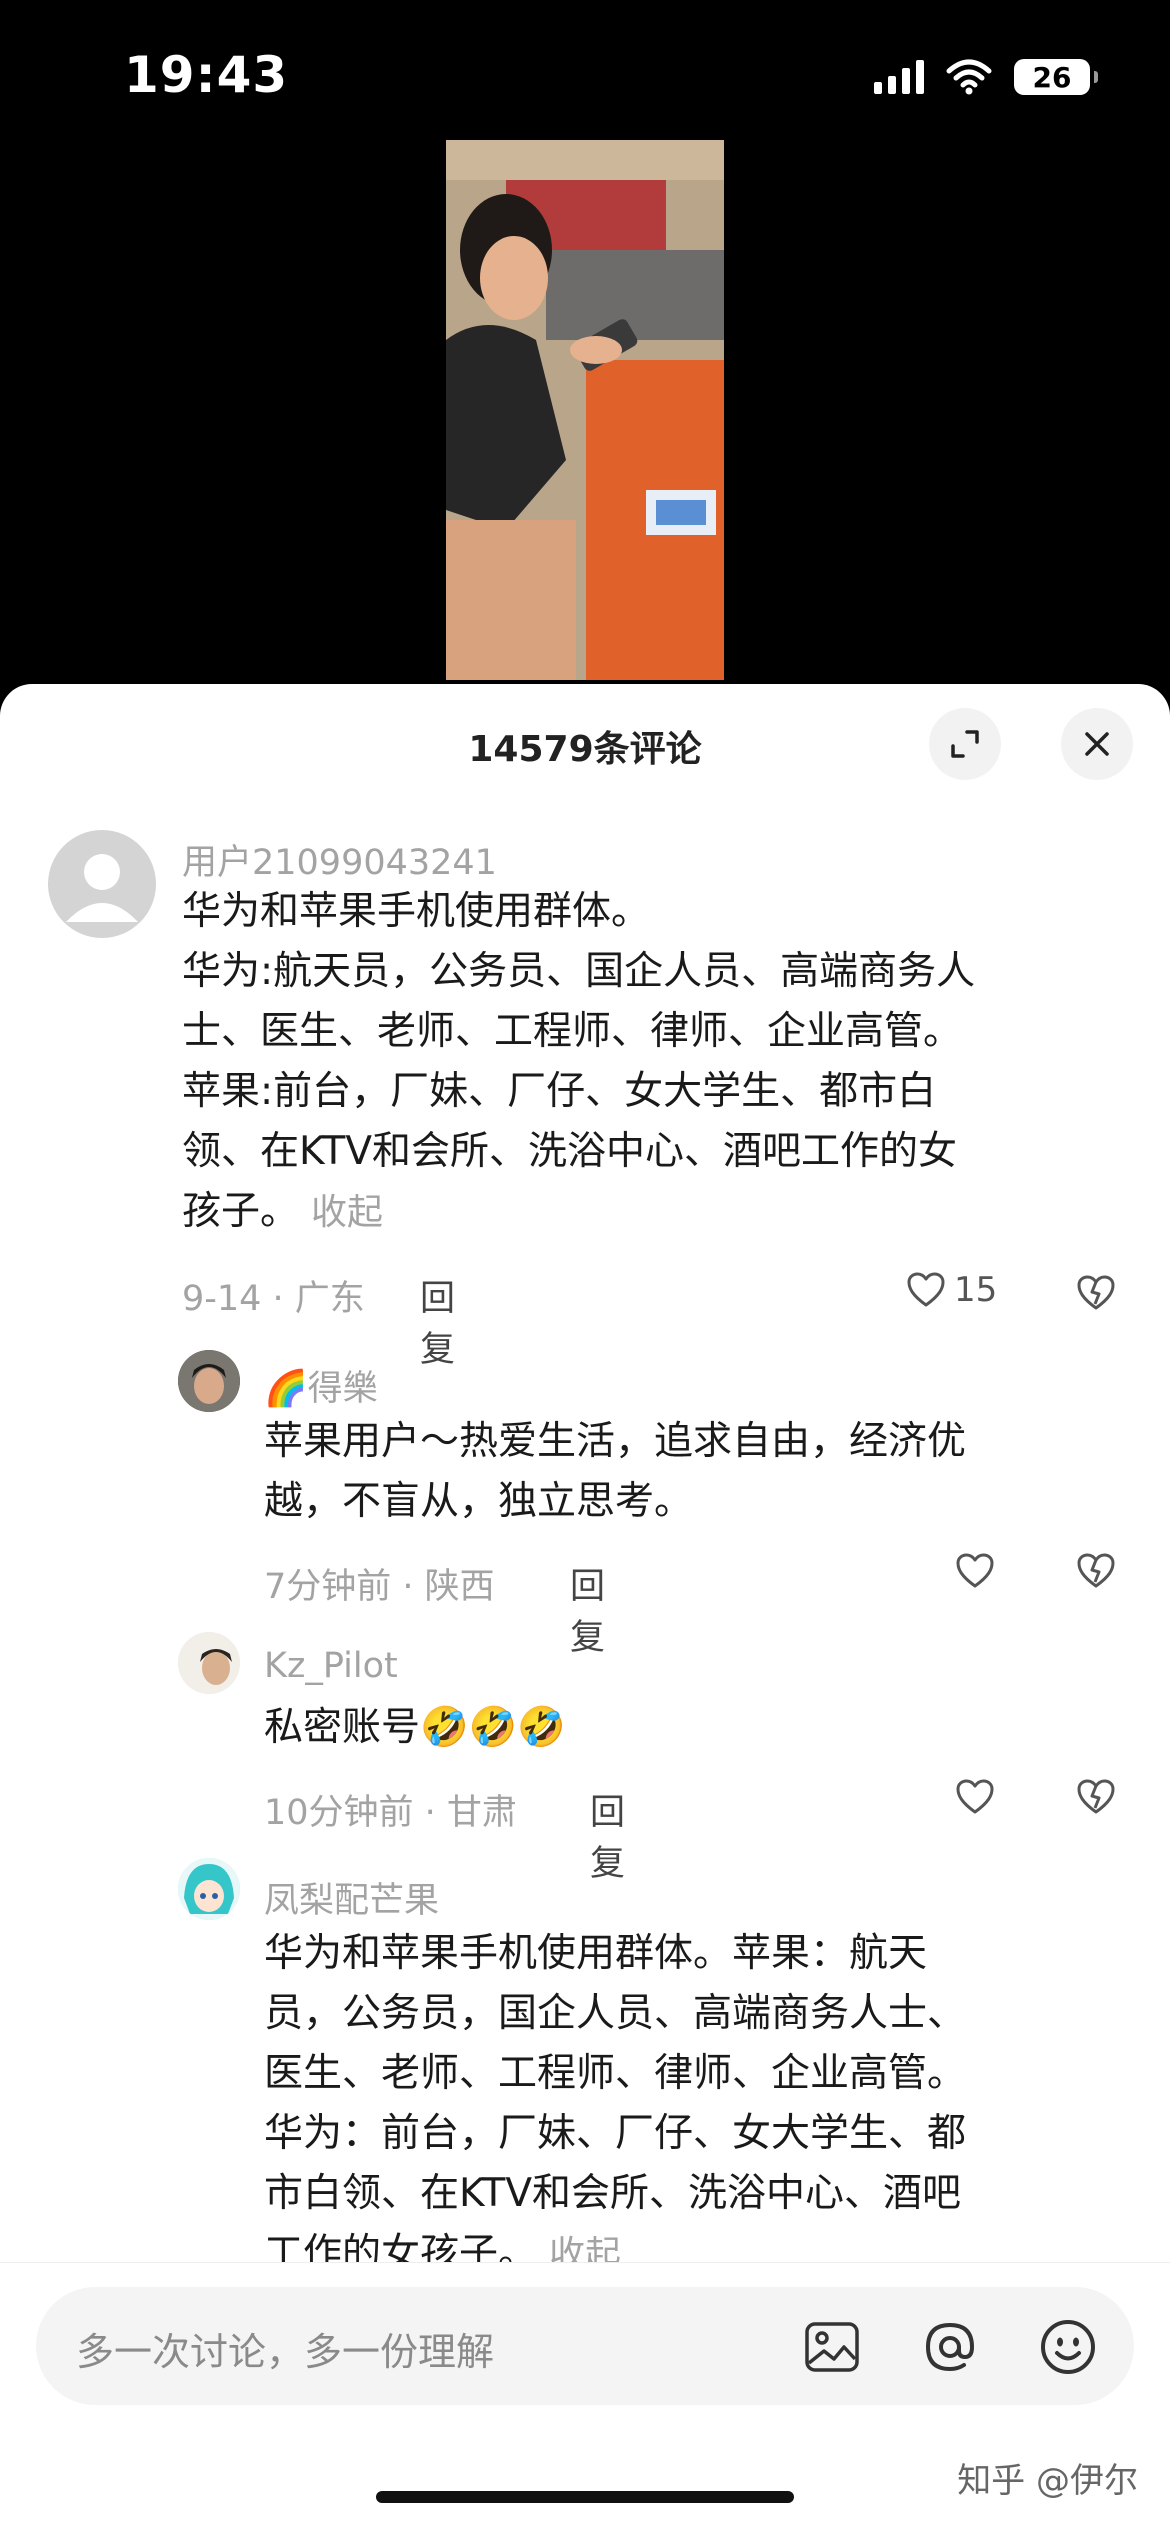 The width and height of the screenshot is (1170, 2533). Describe the element at coordinates (351, 1897) in the screenshot. I see `comment-username: 凤梨配芒果` at that location.